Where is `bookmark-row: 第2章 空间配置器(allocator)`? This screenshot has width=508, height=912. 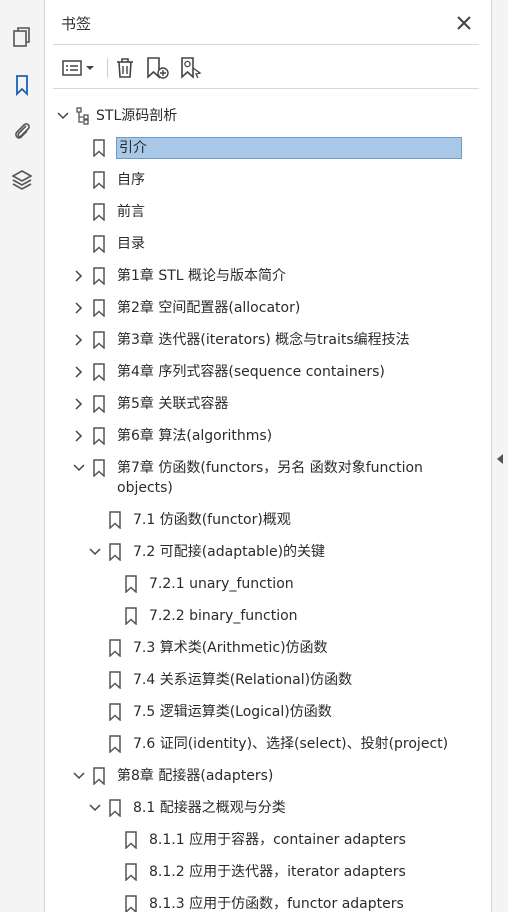
bookmark-row: 第2章 空间配置器(allocator) is located at coordinates (257, 308).